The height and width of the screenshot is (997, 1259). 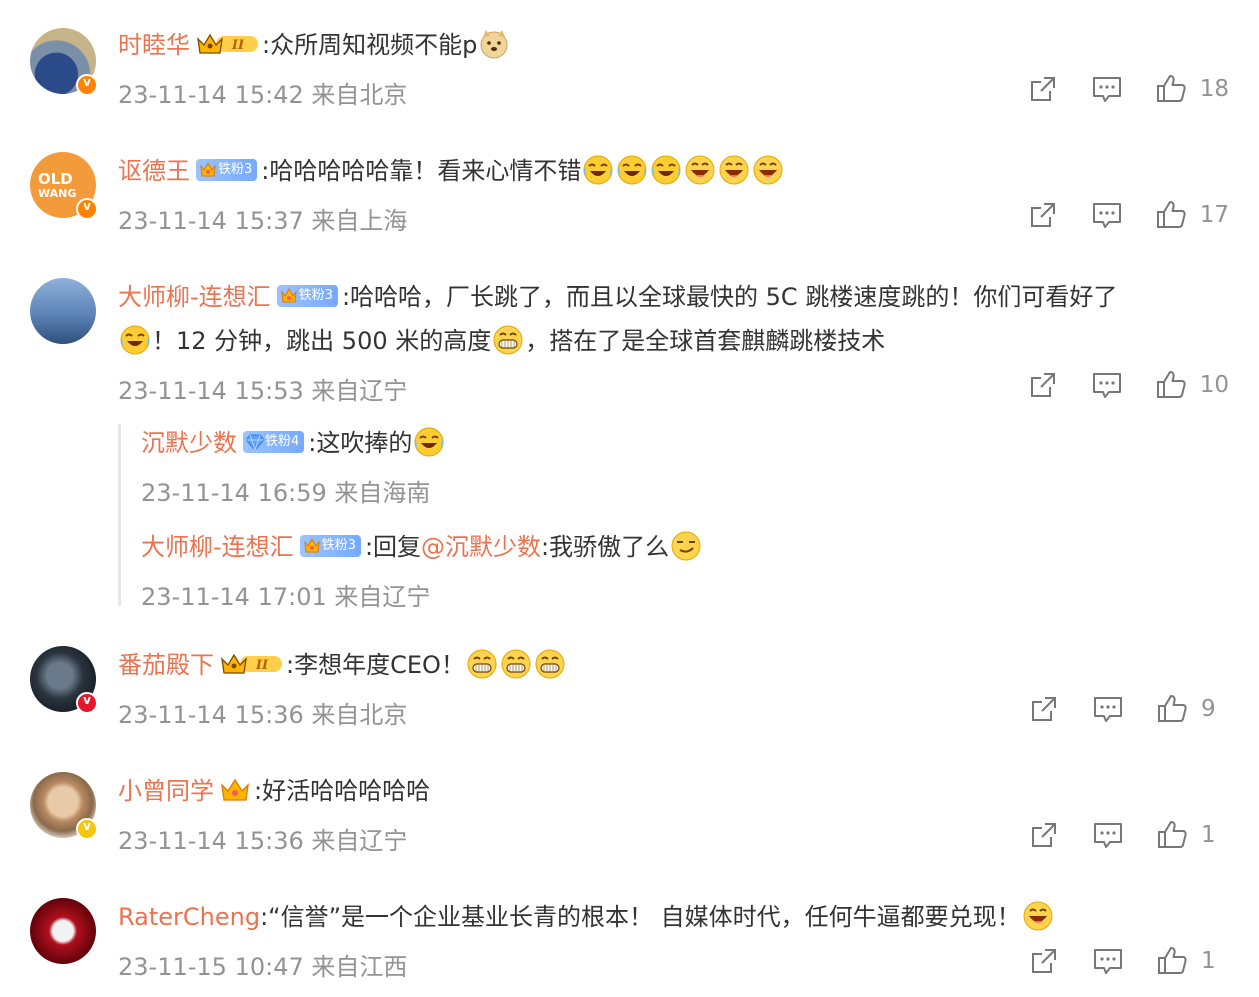 I want to click on comment-text: :众所周知视频不能p, so click(x=370, y=45).